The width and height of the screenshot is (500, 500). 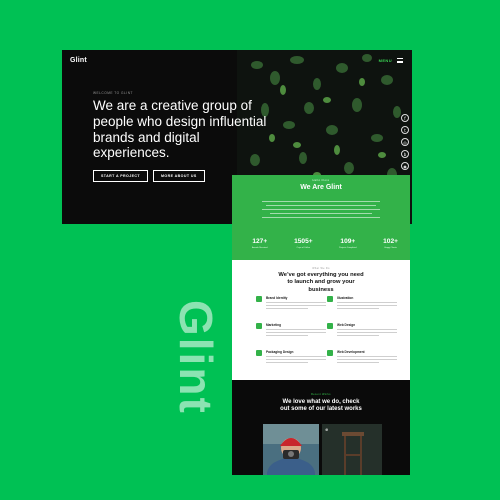 I want to click on service-web-design: Web Design, so click(x=362, y=330).